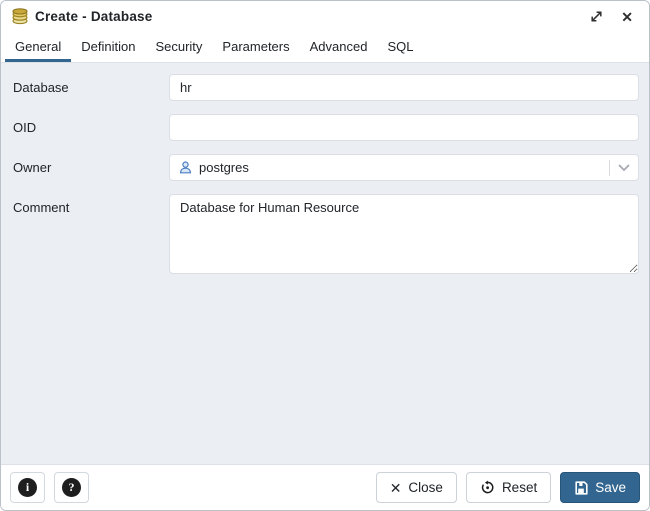 This screenshot has height=511, width=650. Describe the element at coordinates (185, 167) in the screenshot. I see `user-icon` at that location.